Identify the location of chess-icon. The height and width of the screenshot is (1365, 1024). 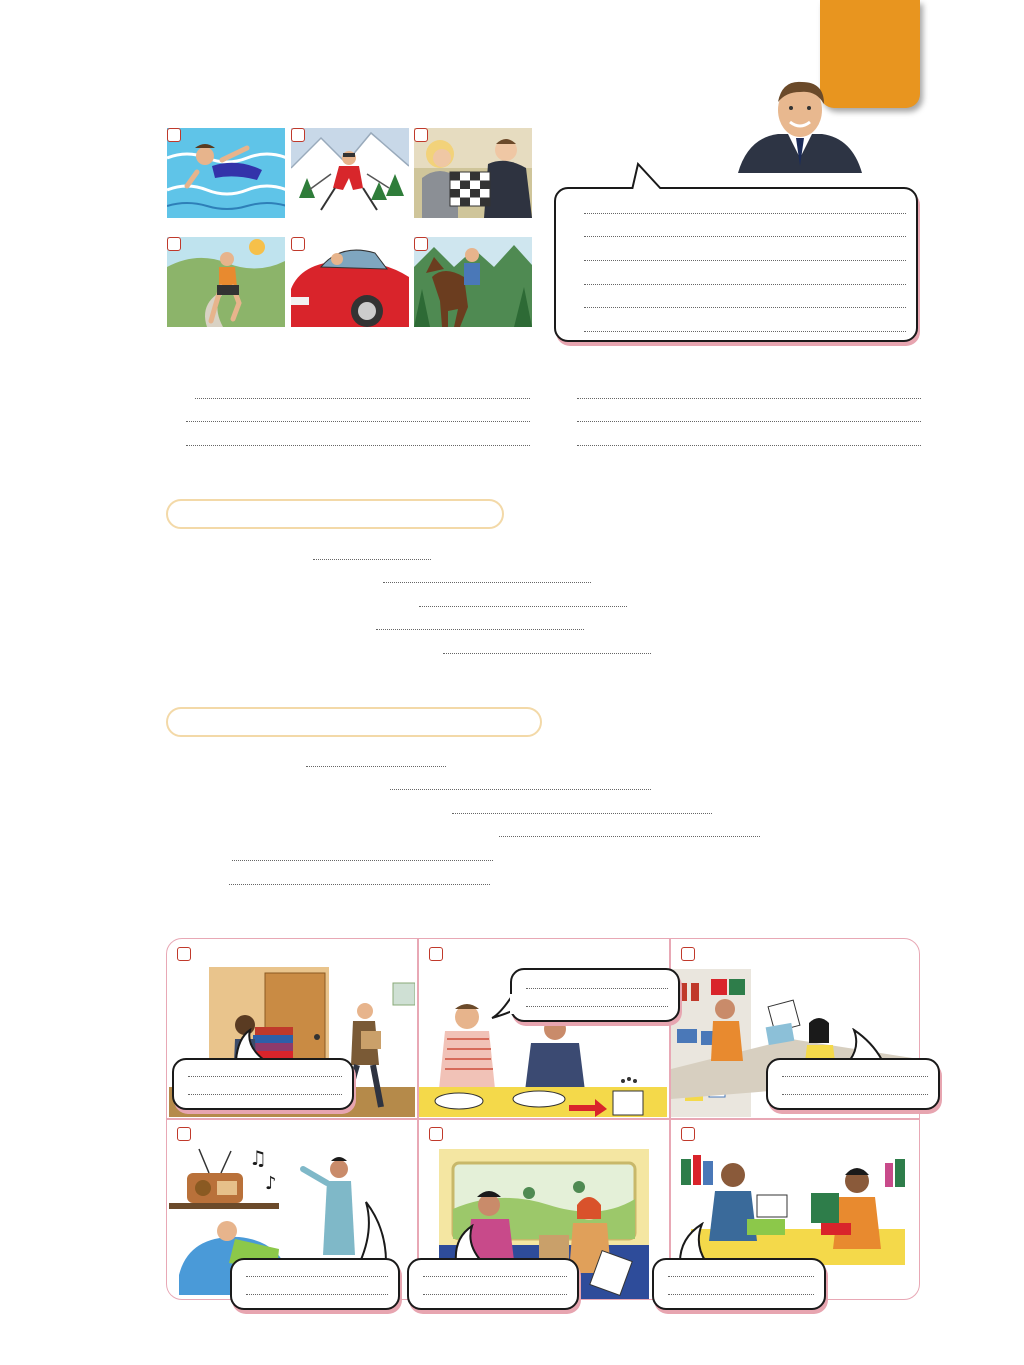
(473, 173).